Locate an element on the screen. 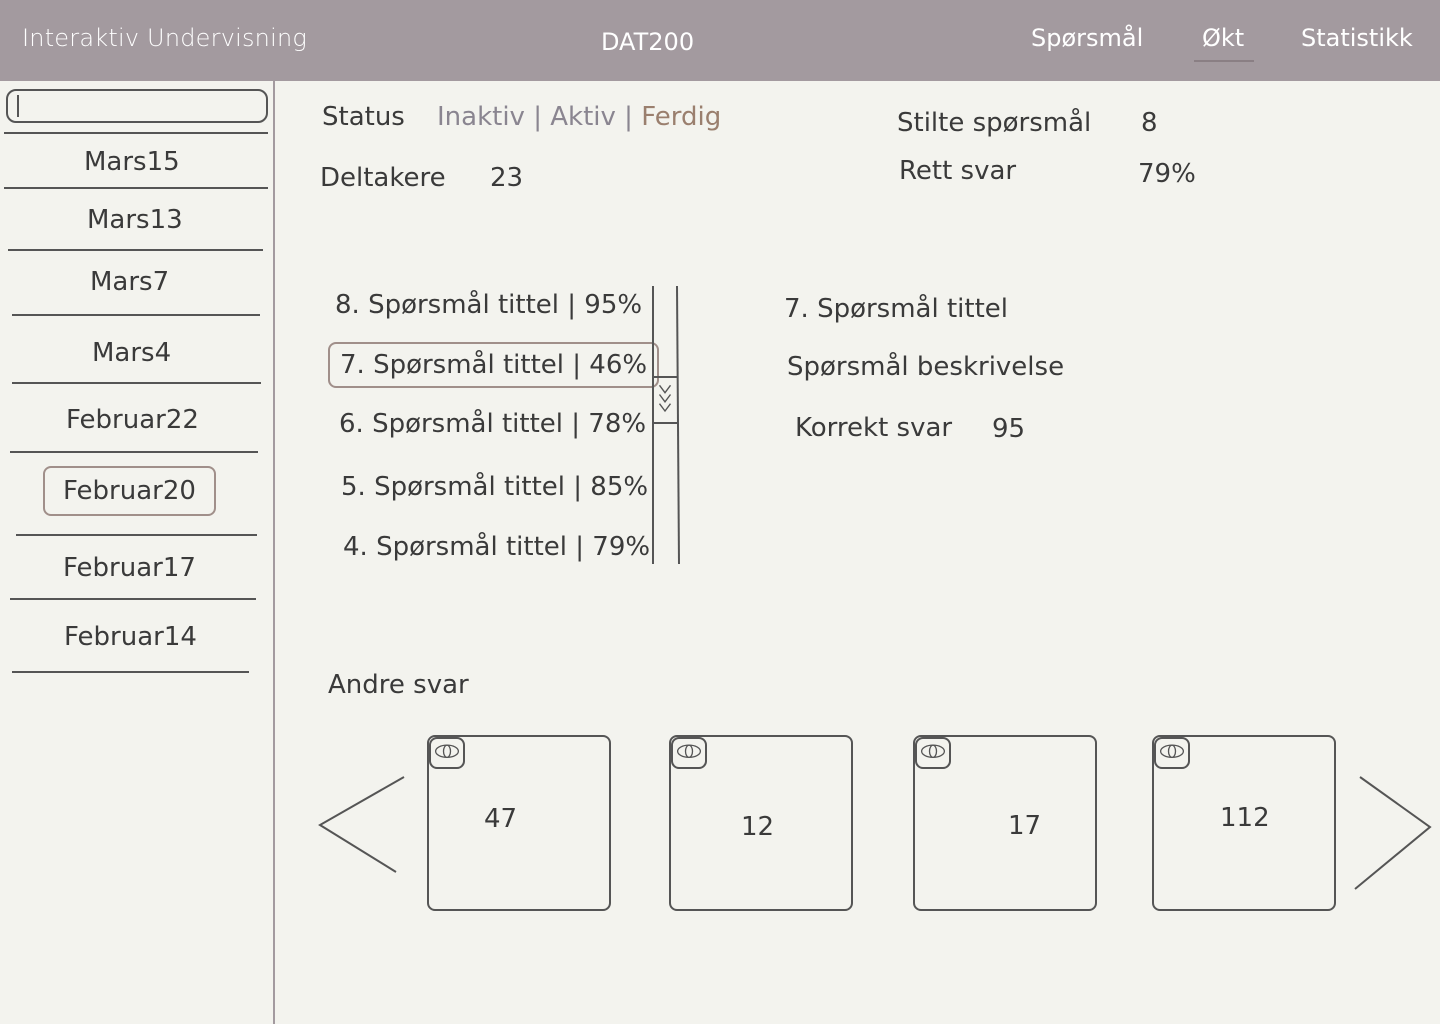 This screenshot has height=1024, width=1440. session-item-selected: Februar20 is located at coordinates (129, 491).